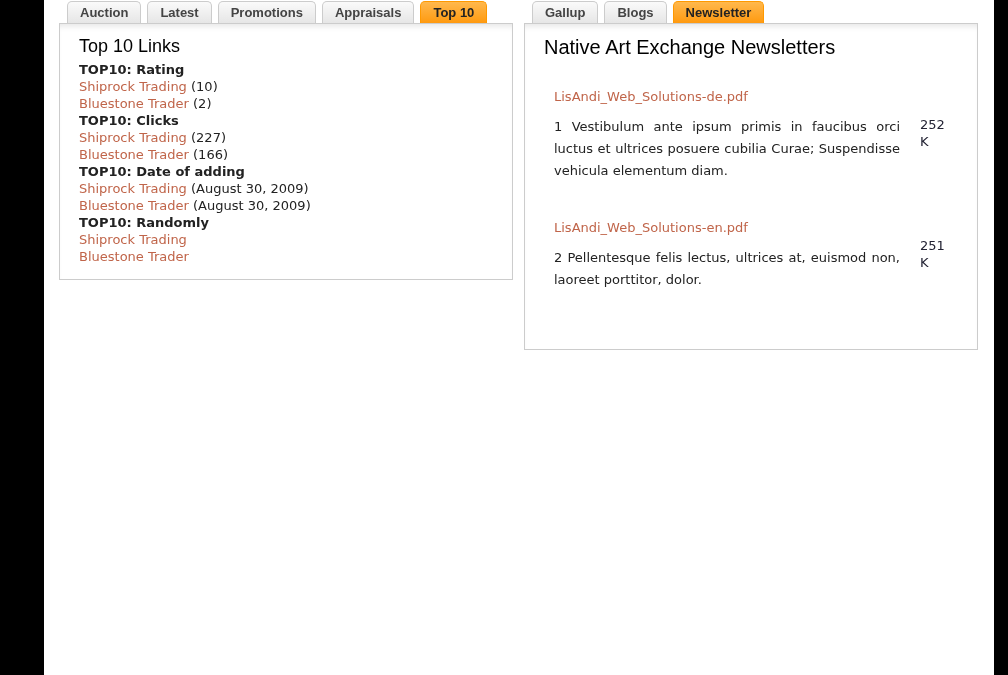 The height and width of the screenshot is (675, 1008). What do you see at coordinates (266, 12) in the screenshot?
I see `tab: Promotions` at bounding box center [266, 12].